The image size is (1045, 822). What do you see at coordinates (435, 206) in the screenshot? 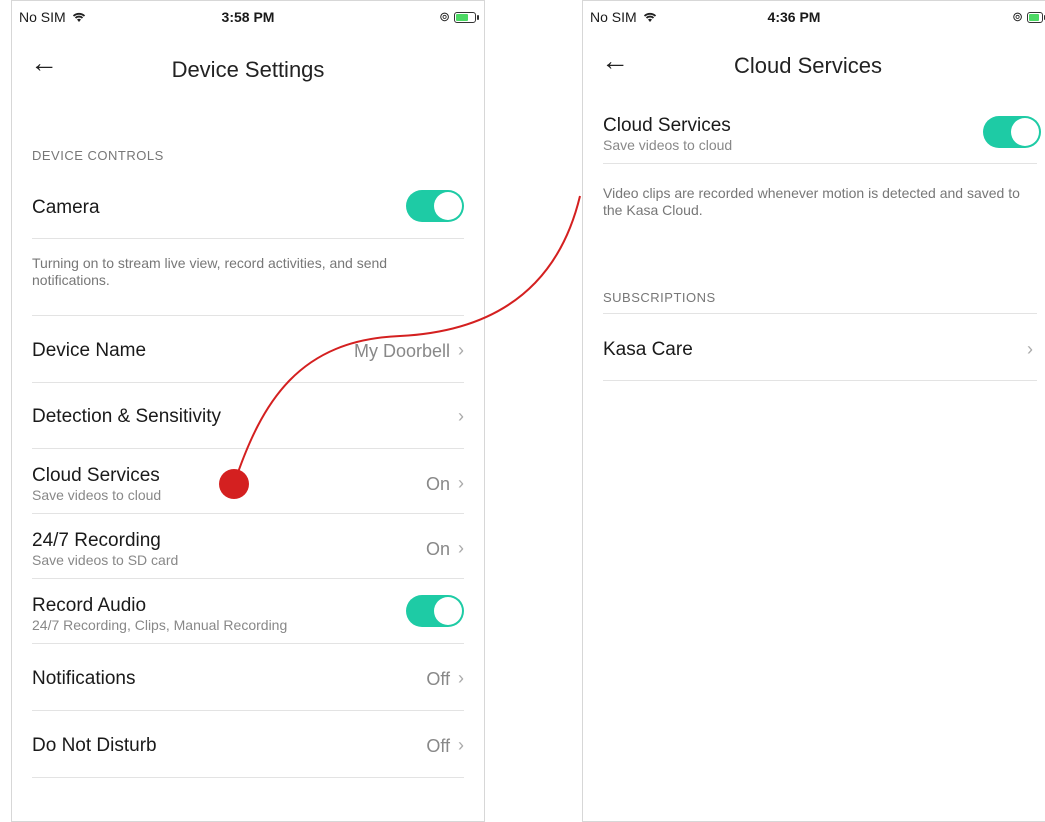
I see `camera-toggle` at bounding box center [435, 206].